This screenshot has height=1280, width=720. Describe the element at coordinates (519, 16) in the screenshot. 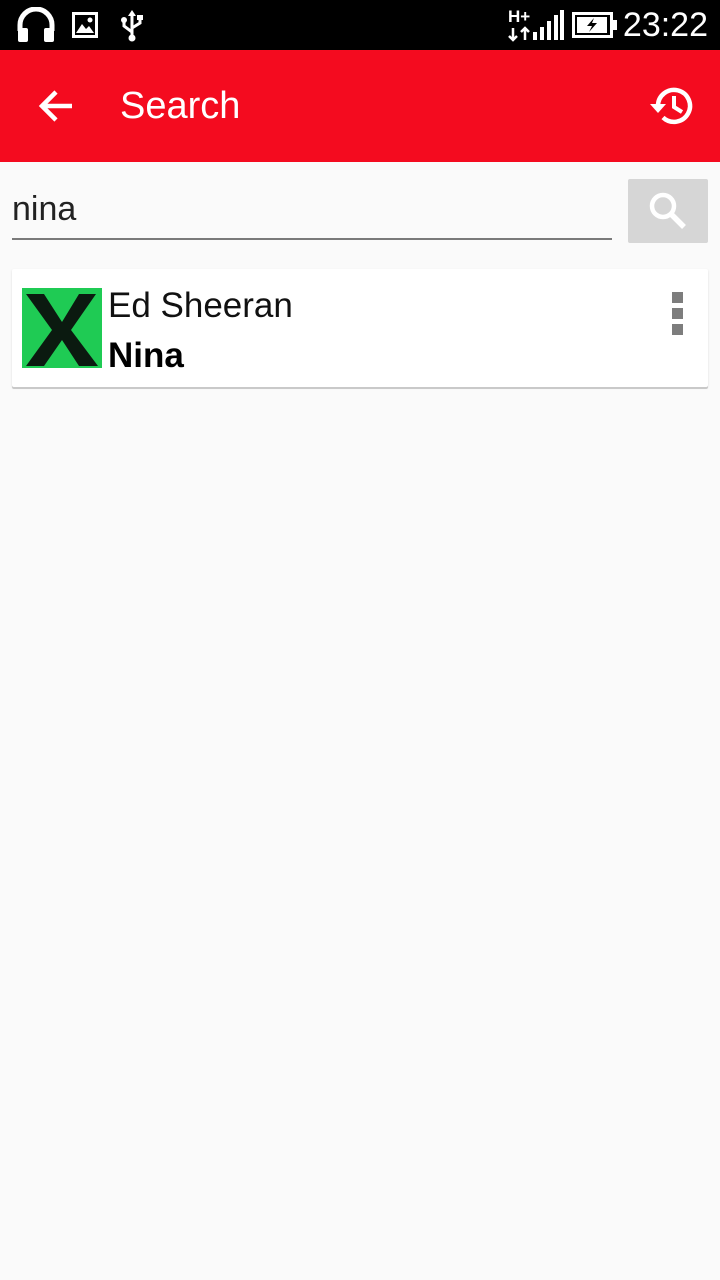

I see `network-type-label: H+` at that location.